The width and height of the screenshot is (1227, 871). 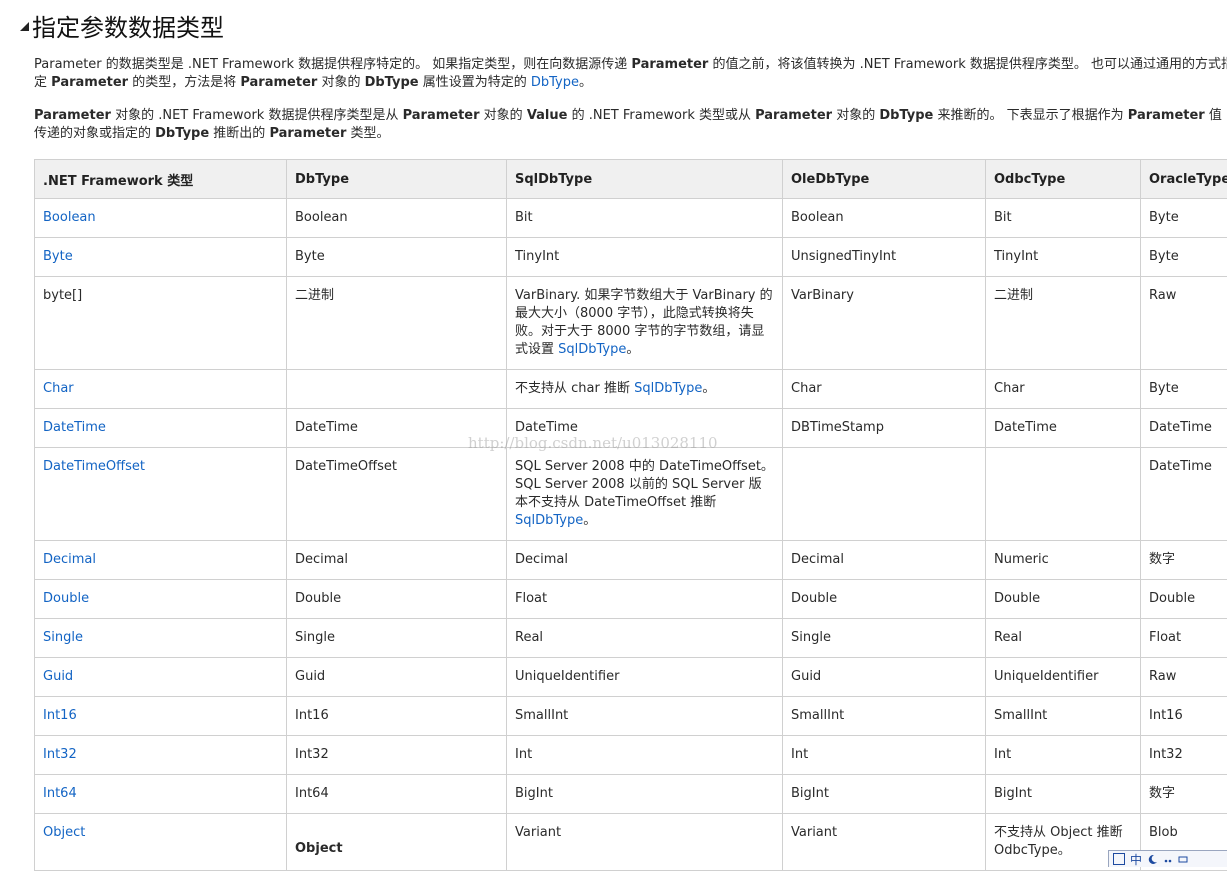 What do you see at coordinates (161, 257) in the screenshot?
I see `net-type-link: Byte` at bounding box center [161, 257].